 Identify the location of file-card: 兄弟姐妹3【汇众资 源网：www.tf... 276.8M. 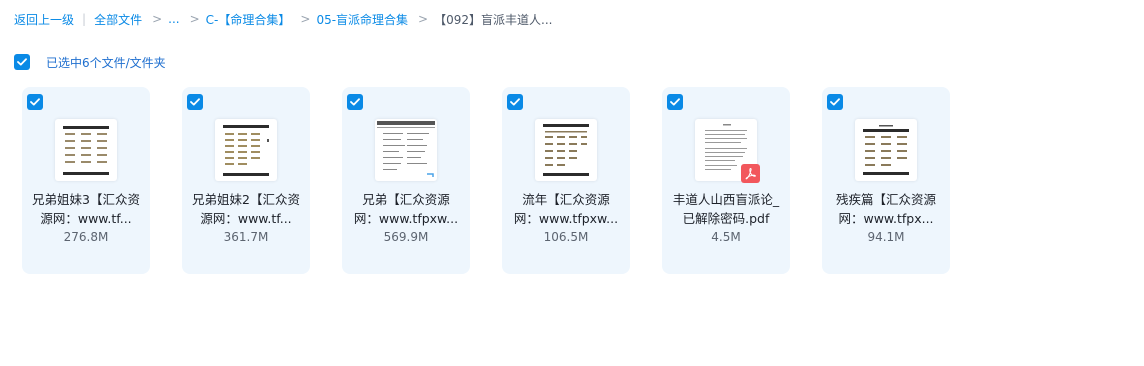
(86, 180).